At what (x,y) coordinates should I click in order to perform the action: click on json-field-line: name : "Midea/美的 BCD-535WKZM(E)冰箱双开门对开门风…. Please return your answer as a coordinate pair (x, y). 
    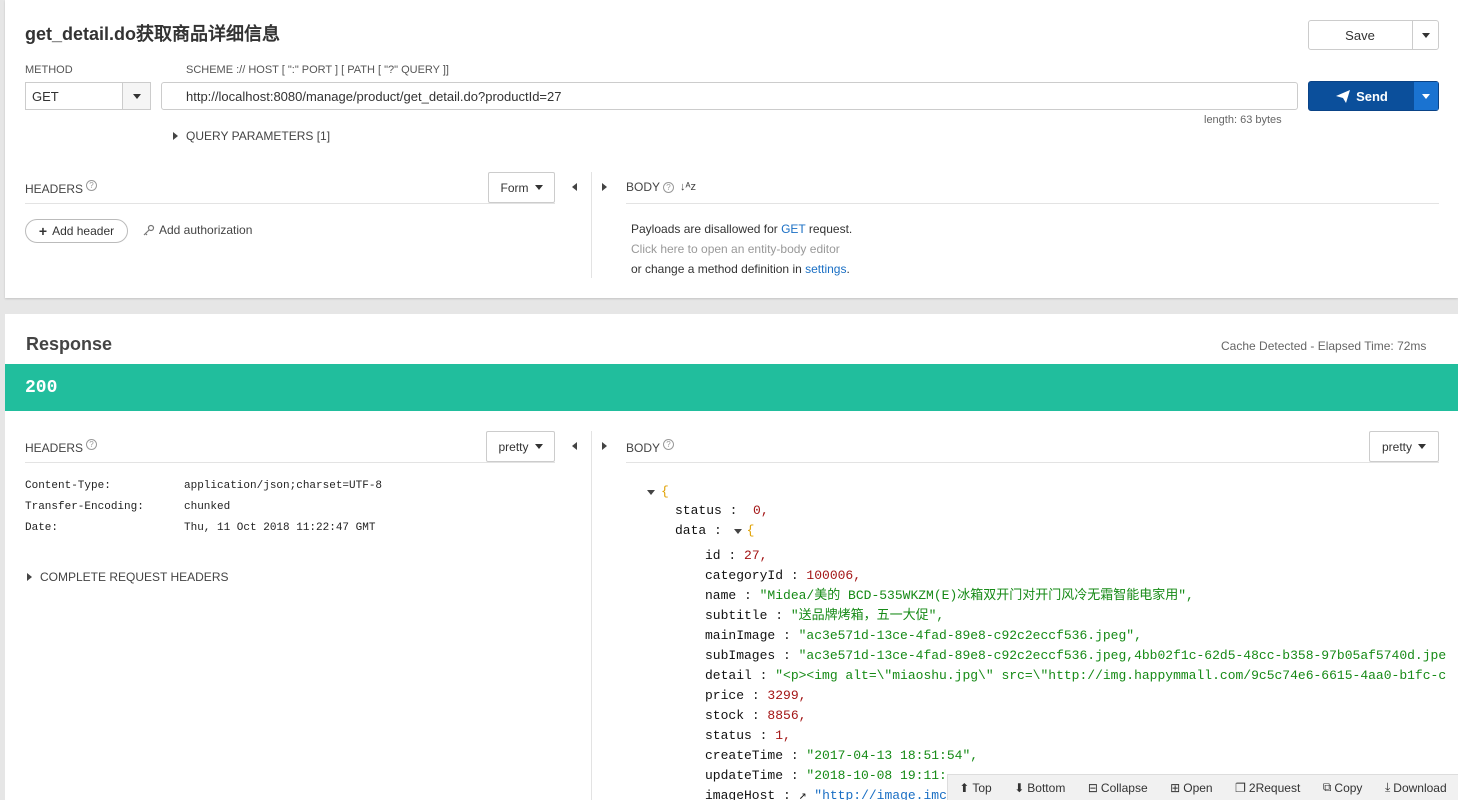
    Looking at the image, I should click on (949, 595).